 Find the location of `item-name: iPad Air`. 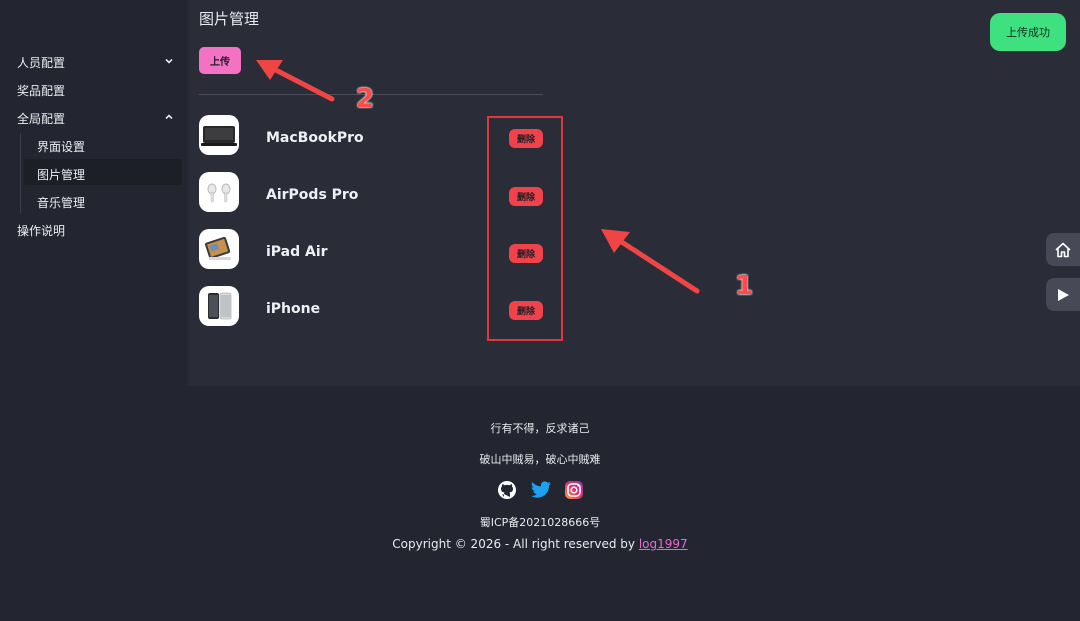

item-name: iPad Air is located at coordinates (297, 252).